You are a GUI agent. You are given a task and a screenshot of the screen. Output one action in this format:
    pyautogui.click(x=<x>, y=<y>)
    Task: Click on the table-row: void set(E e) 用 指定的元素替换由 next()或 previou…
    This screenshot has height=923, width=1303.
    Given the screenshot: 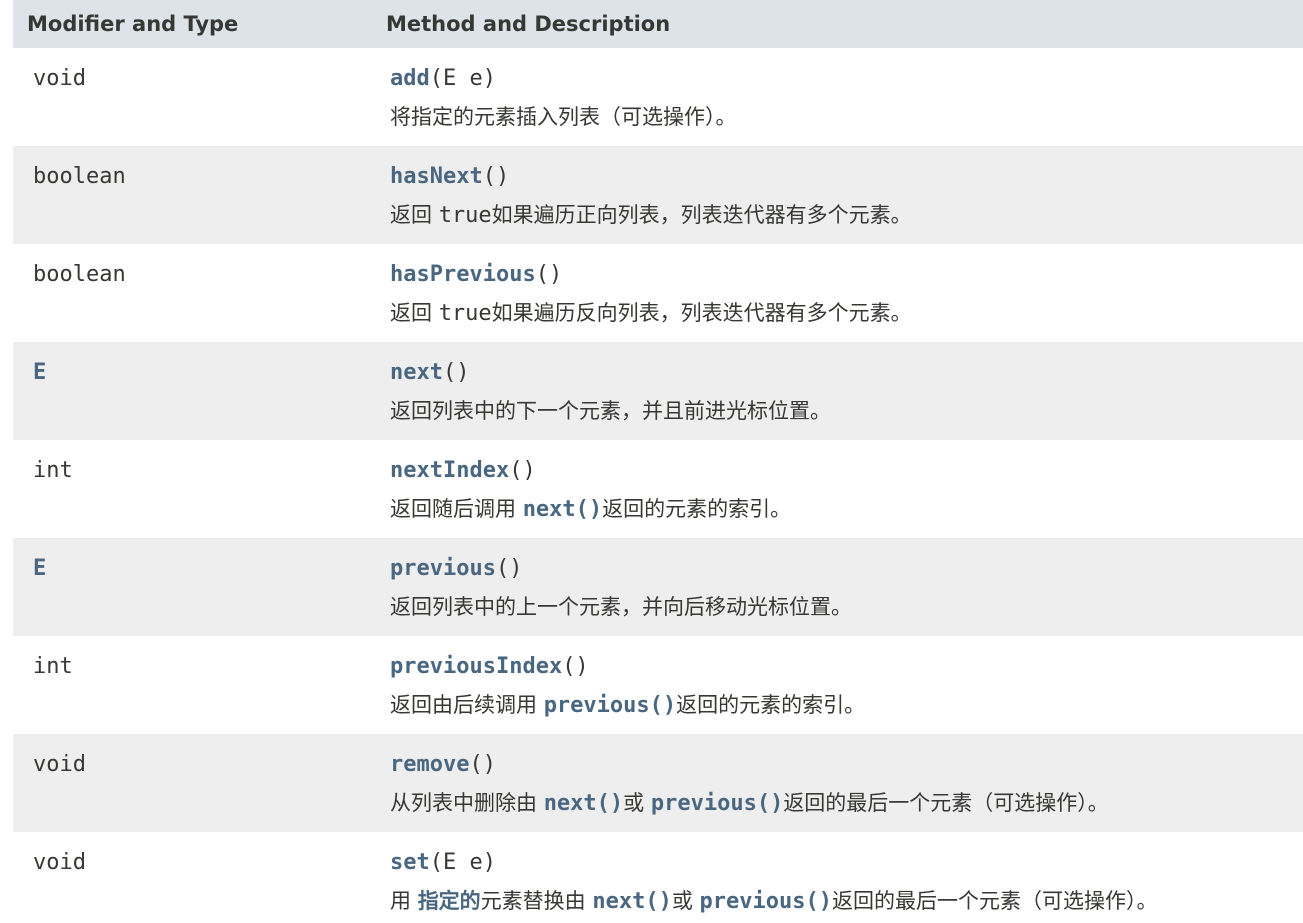 What is the action you would take?
    pyautogui.click(x=658, y=877)
    